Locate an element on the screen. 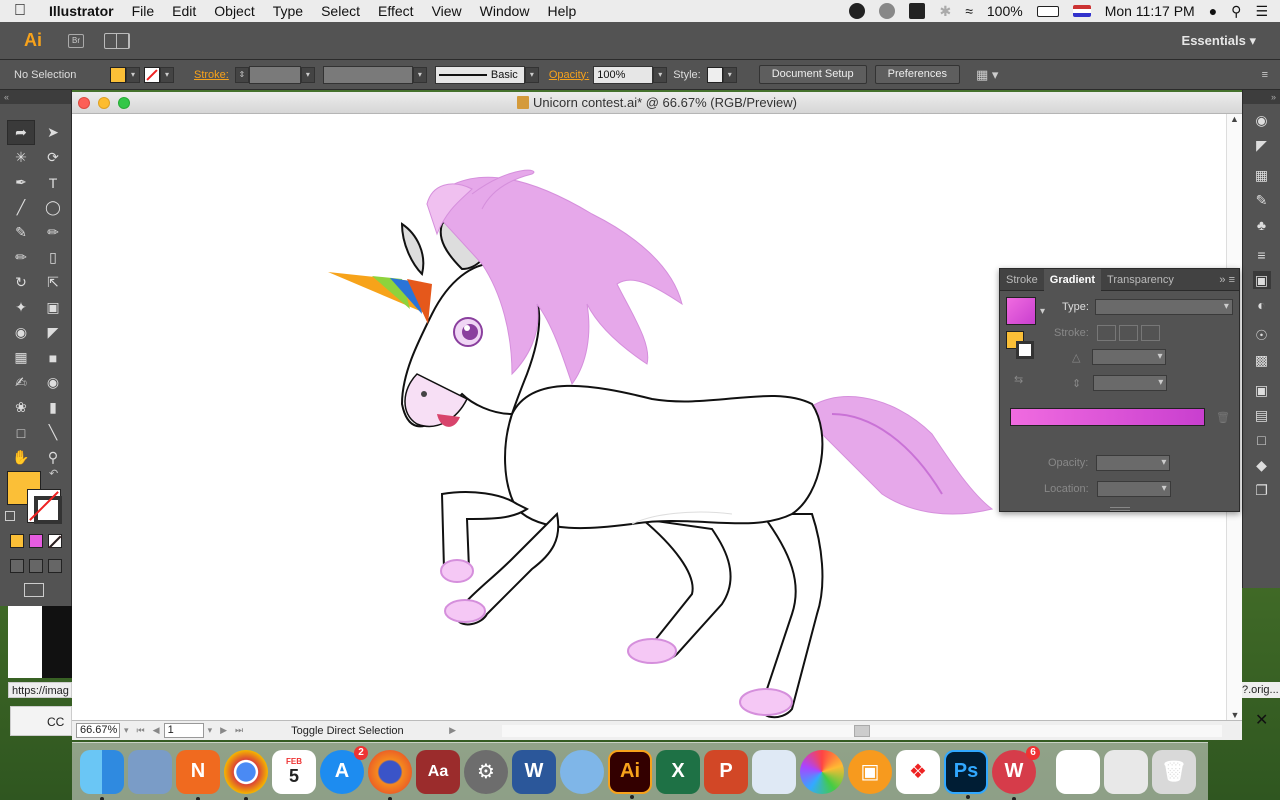 This screenshot has width=1280, height=800. variable-width-dropdown: ▾ is located at coordinates (419, 74).